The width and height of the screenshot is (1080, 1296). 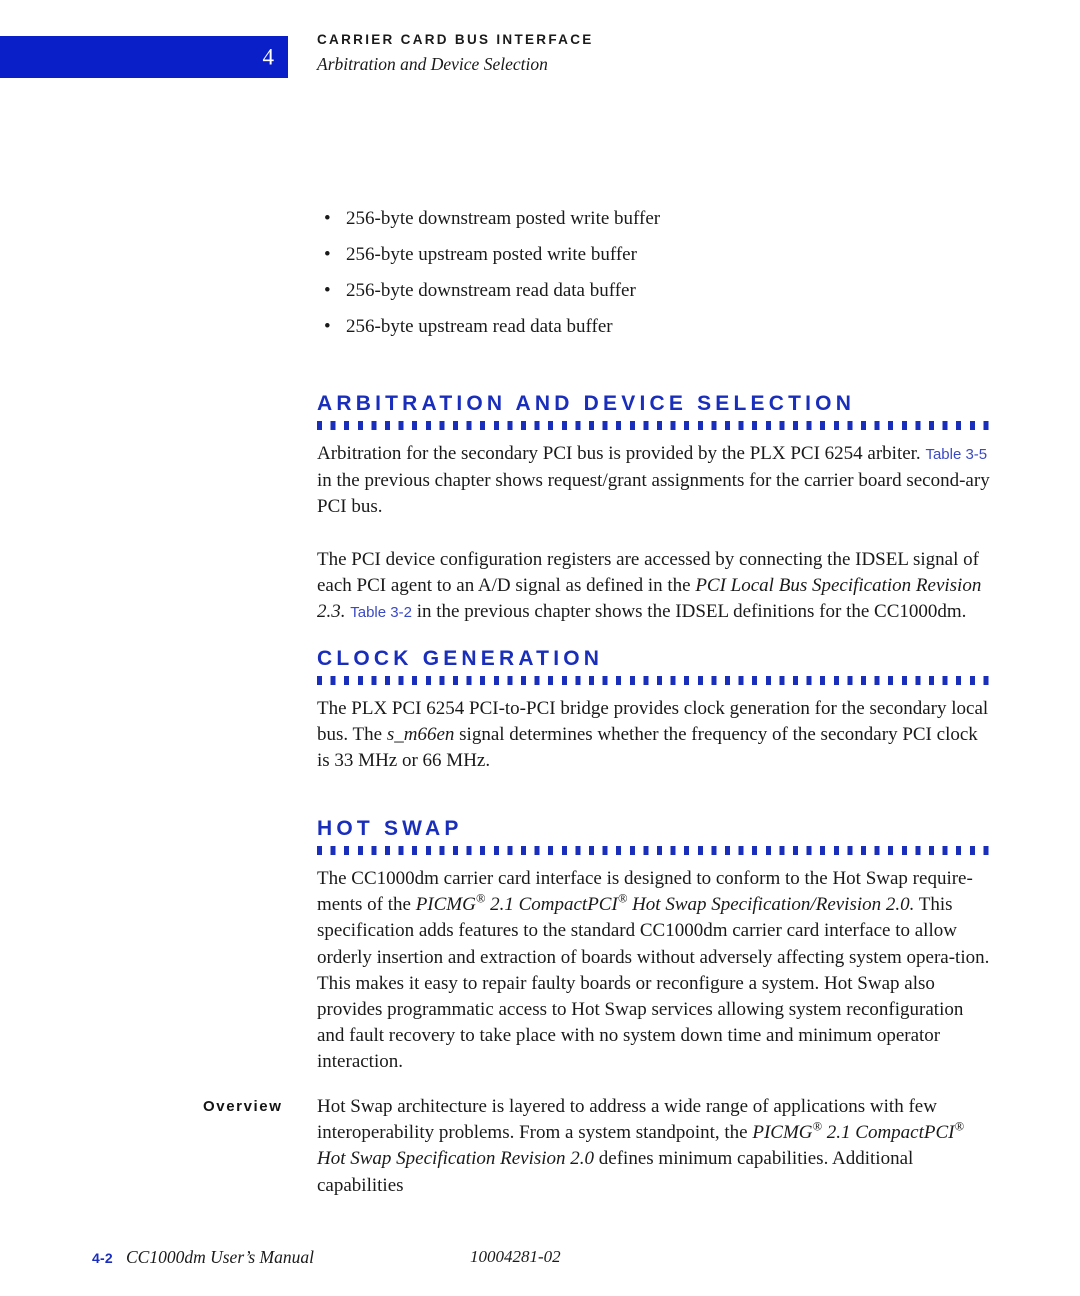 What do you see at coordinates (654, 296) in the screenshot?
I see `list-item: • 256-byte downstream read data buffer` at bounding box center [654, 296].